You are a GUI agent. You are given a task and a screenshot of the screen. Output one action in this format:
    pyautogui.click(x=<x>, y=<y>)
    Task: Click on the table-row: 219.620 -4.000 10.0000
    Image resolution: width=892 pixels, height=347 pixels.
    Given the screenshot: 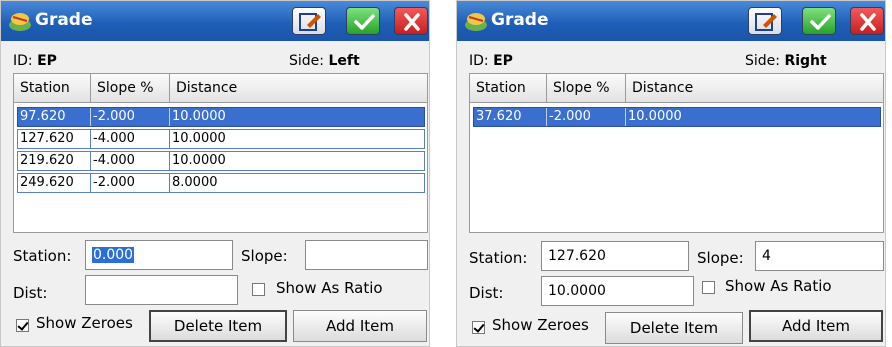 What is the action you would take?
    pyautogui.click(x=221, y=161)
    